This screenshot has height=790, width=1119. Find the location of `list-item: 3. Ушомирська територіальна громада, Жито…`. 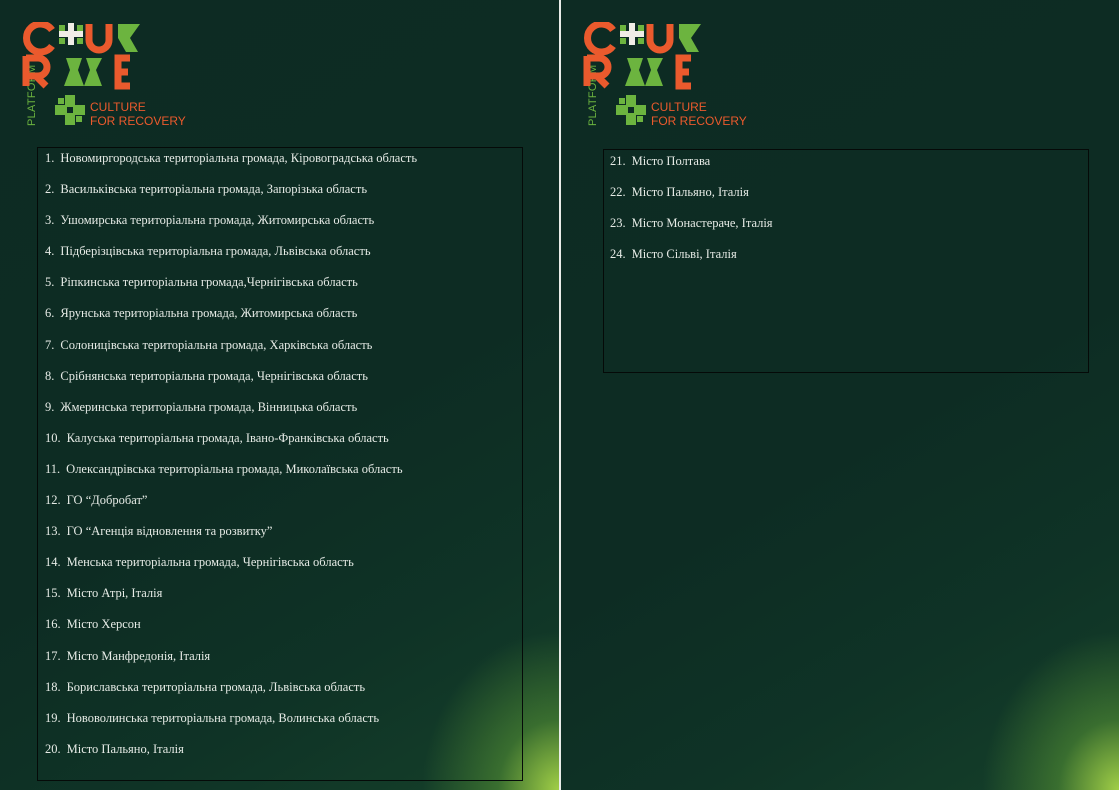

list-item: 3. Ушомирська територіальна громада, Жито… is located at coordinates (210, 220).